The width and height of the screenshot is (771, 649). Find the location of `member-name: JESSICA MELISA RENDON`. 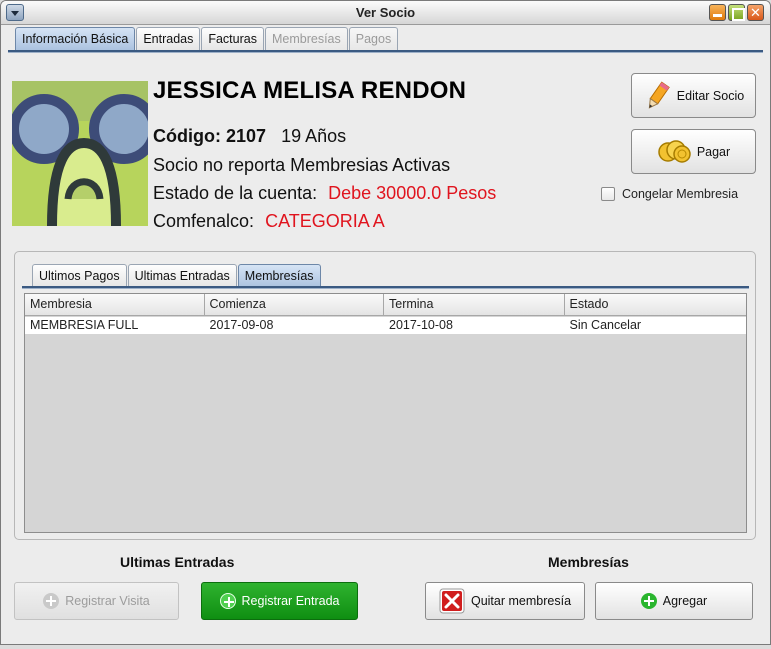

member-name: JESSICA MELISA RENDON is located at coordinates (310, 90).